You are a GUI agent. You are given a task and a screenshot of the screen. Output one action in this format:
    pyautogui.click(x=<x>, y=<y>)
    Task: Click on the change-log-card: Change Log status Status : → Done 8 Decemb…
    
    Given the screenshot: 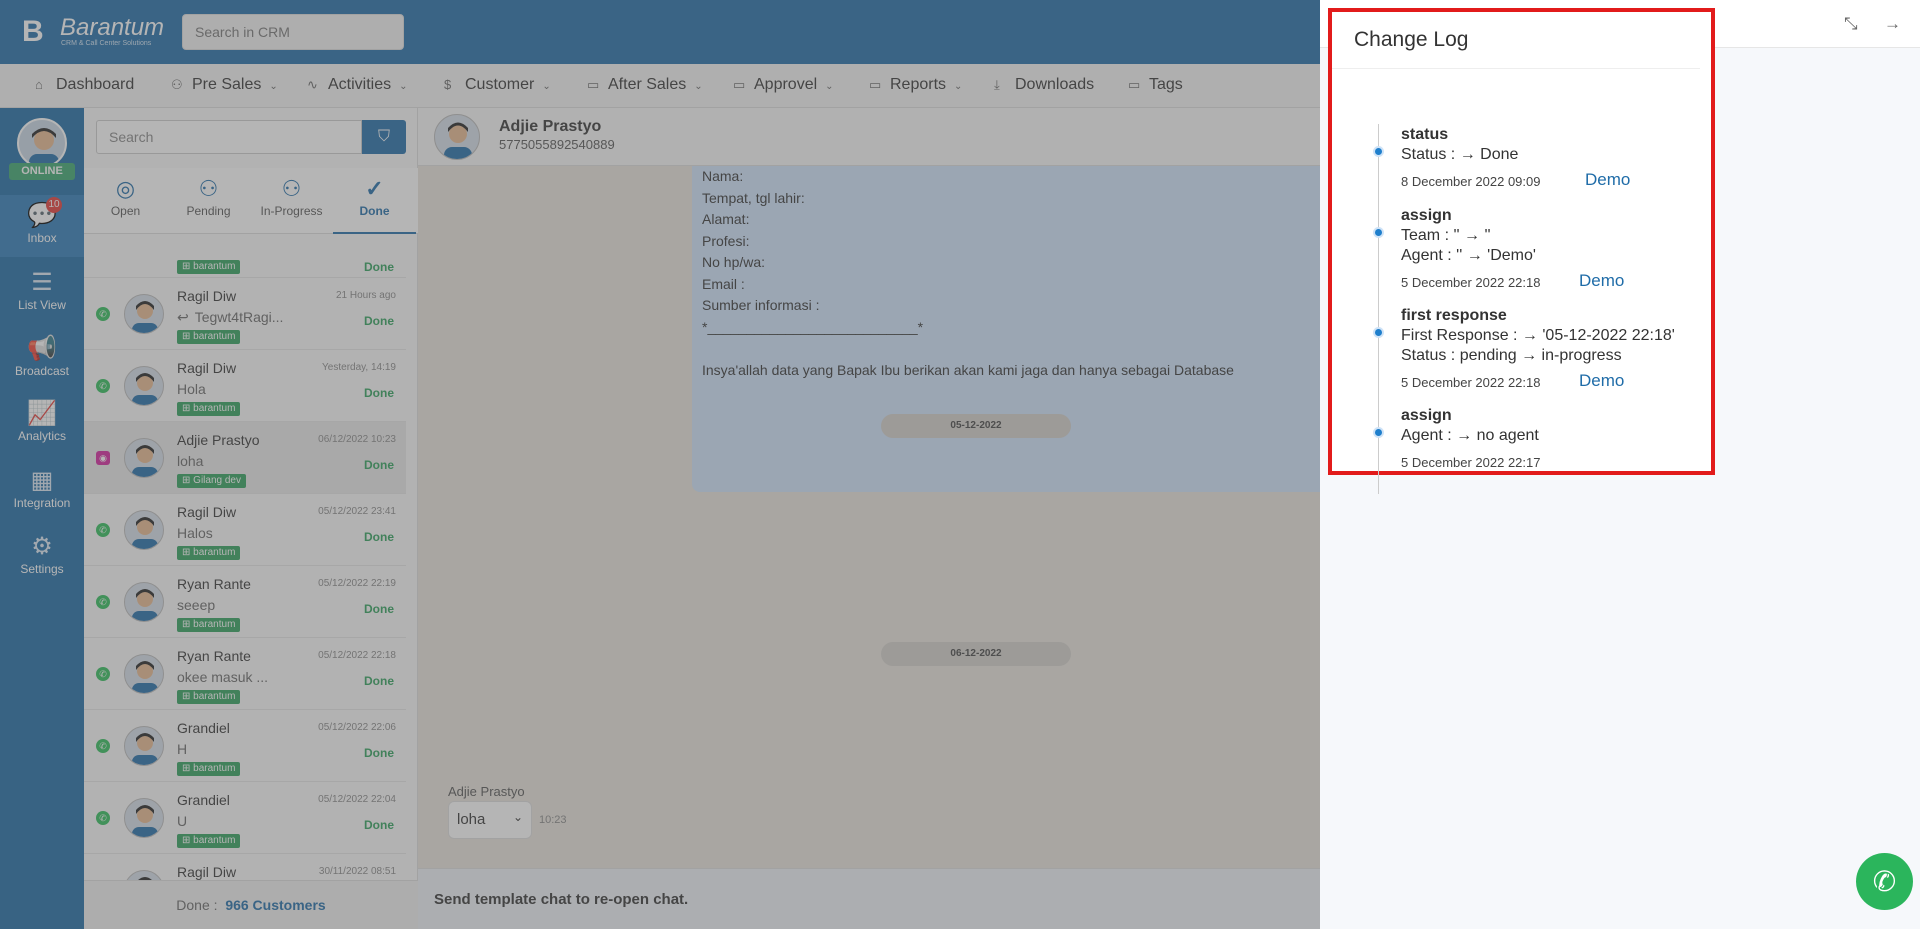 What is the action you would take?
    pyautogui.click(x=1521, y=251)
    